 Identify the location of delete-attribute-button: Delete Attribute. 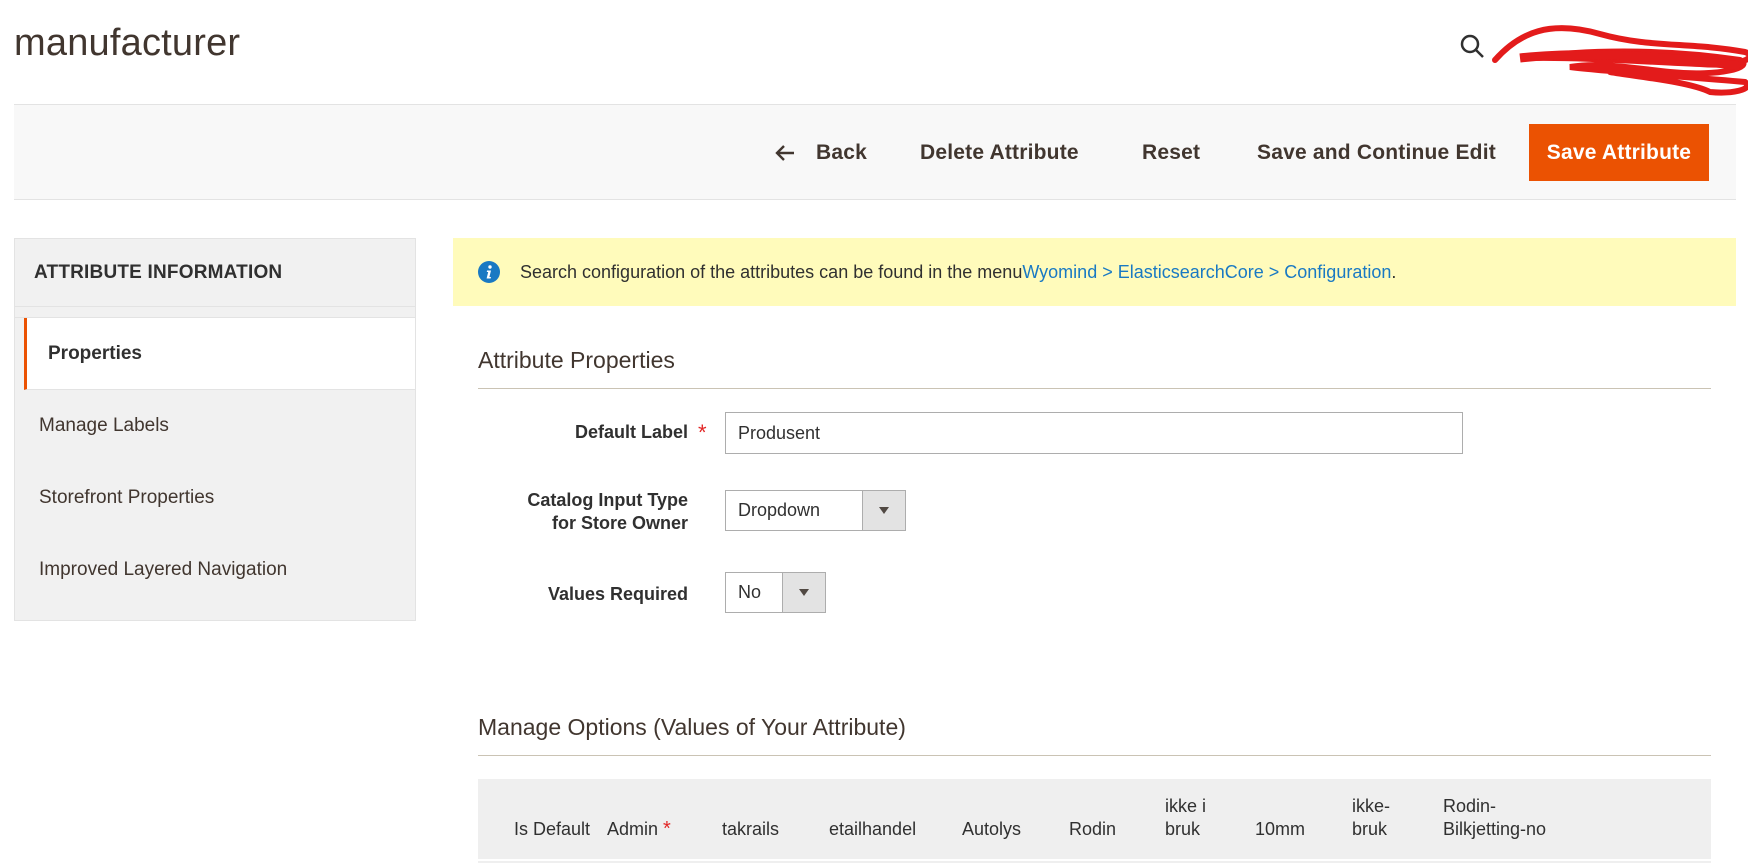
(999, 153).